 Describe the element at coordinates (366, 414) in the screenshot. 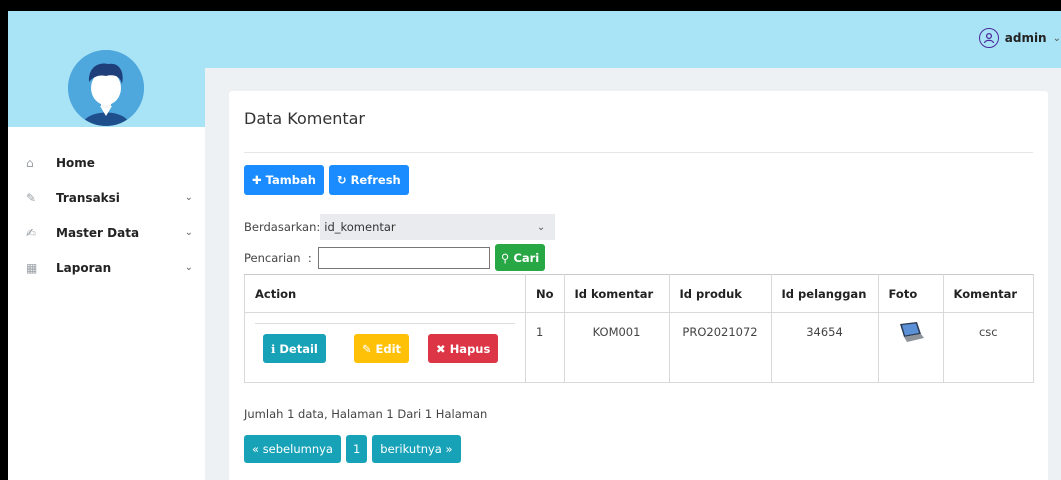

I see `pagination-info: Jumlah 1 data, Halaman 1 Dari 1 Halaman` at that location.